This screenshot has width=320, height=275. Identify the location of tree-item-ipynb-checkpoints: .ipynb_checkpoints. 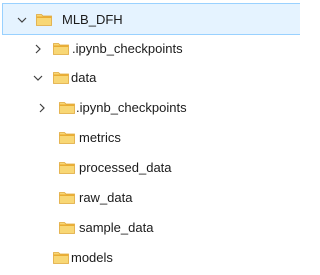
(150, 48).